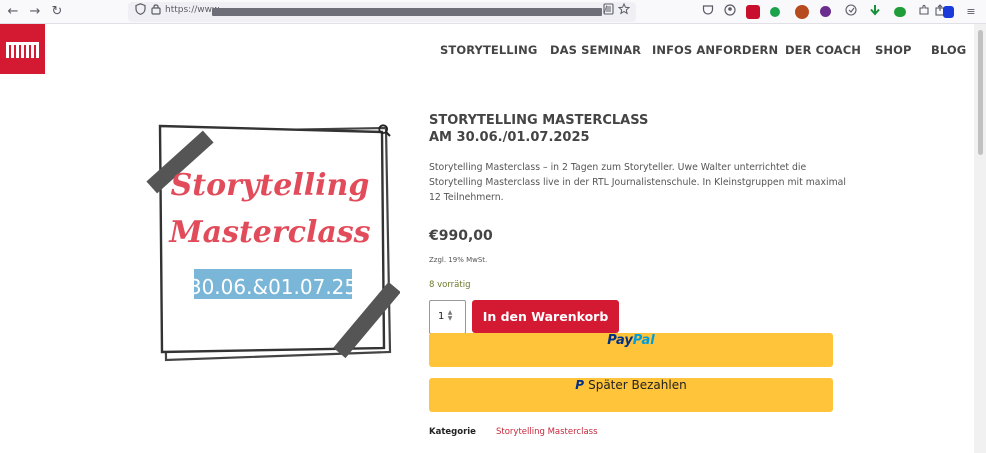 This screenshot has height=453, width=986. I want to click on browser-toolbar: ← → ↻ https://www. / ≡, so click(493, 12).